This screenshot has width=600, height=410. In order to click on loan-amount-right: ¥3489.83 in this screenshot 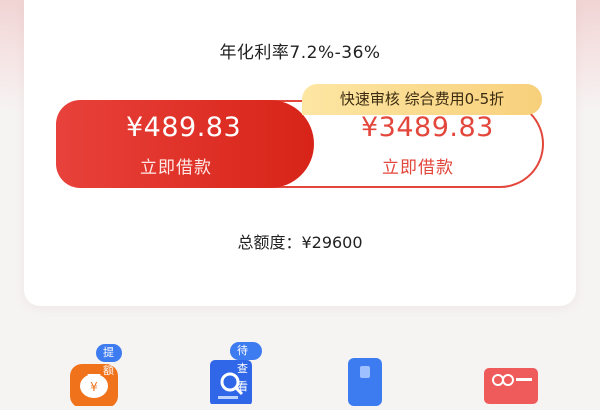, I will do `click(427, 127)`.